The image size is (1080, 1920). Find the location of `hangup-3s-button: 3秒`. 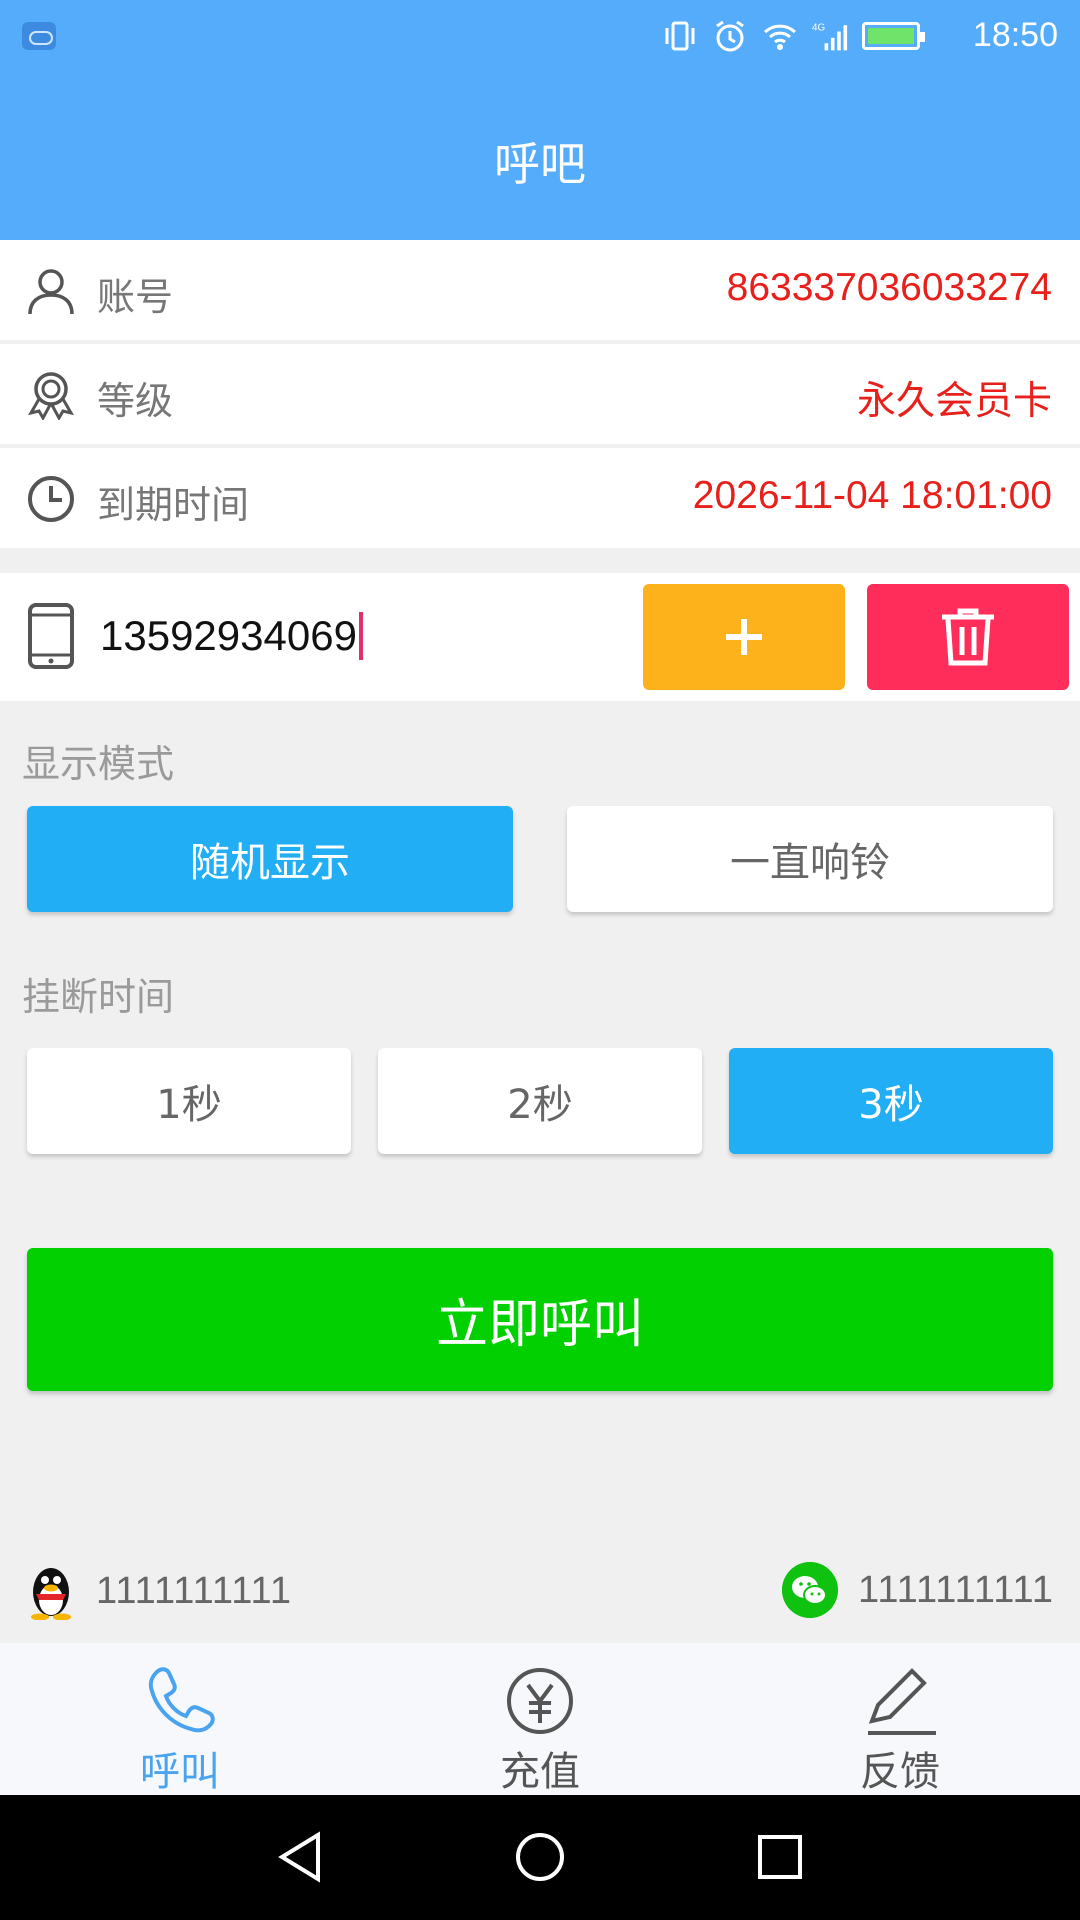

hangup-3s-button: 3秒 is located at coordinates (891, 1101).